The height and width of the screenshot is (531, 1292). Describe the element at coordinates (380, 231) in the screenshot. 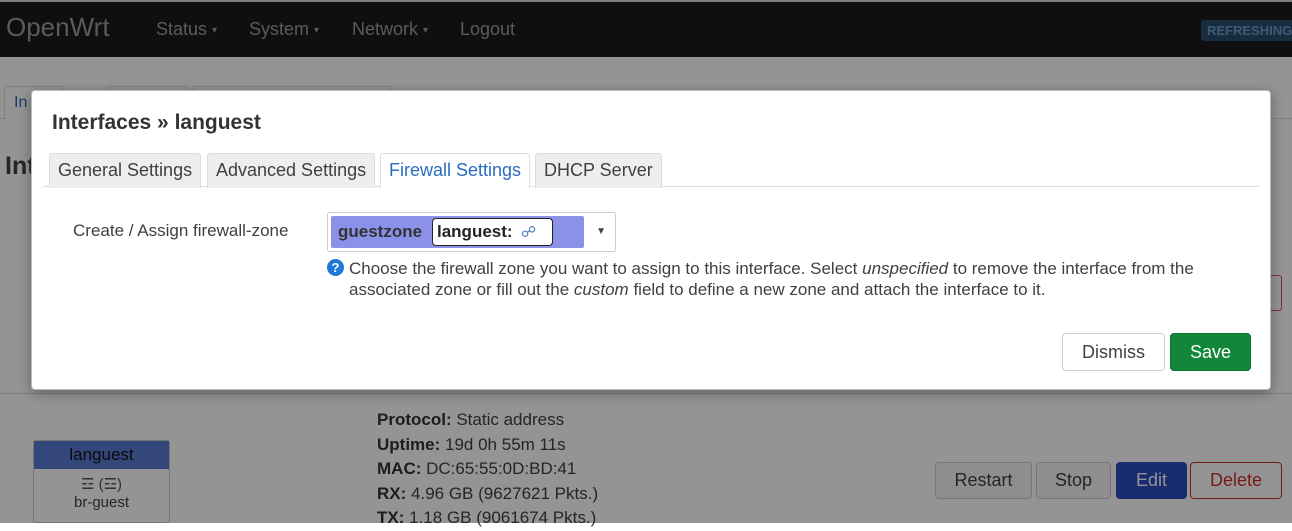

I see `zone-name: guestzone` at that location.